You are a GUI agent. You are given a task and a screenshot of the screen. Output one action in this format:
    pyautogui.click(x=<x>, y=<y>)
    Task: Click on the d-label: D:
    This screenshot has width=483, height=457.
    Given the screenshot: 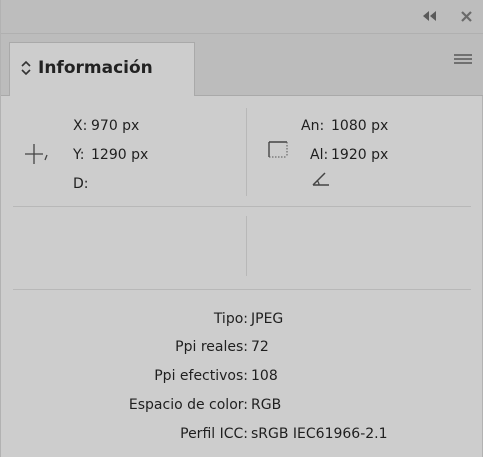 What is the action you would take?
    pyautogui.click(x=81, y=184)
    